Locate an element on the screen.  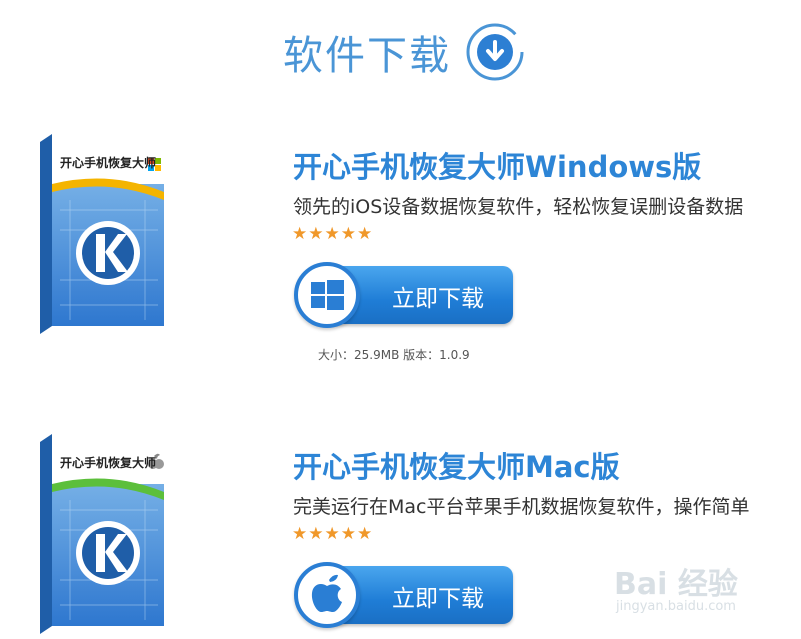
download-mac-button: 立即下载 is located at coordinates (403, 595).